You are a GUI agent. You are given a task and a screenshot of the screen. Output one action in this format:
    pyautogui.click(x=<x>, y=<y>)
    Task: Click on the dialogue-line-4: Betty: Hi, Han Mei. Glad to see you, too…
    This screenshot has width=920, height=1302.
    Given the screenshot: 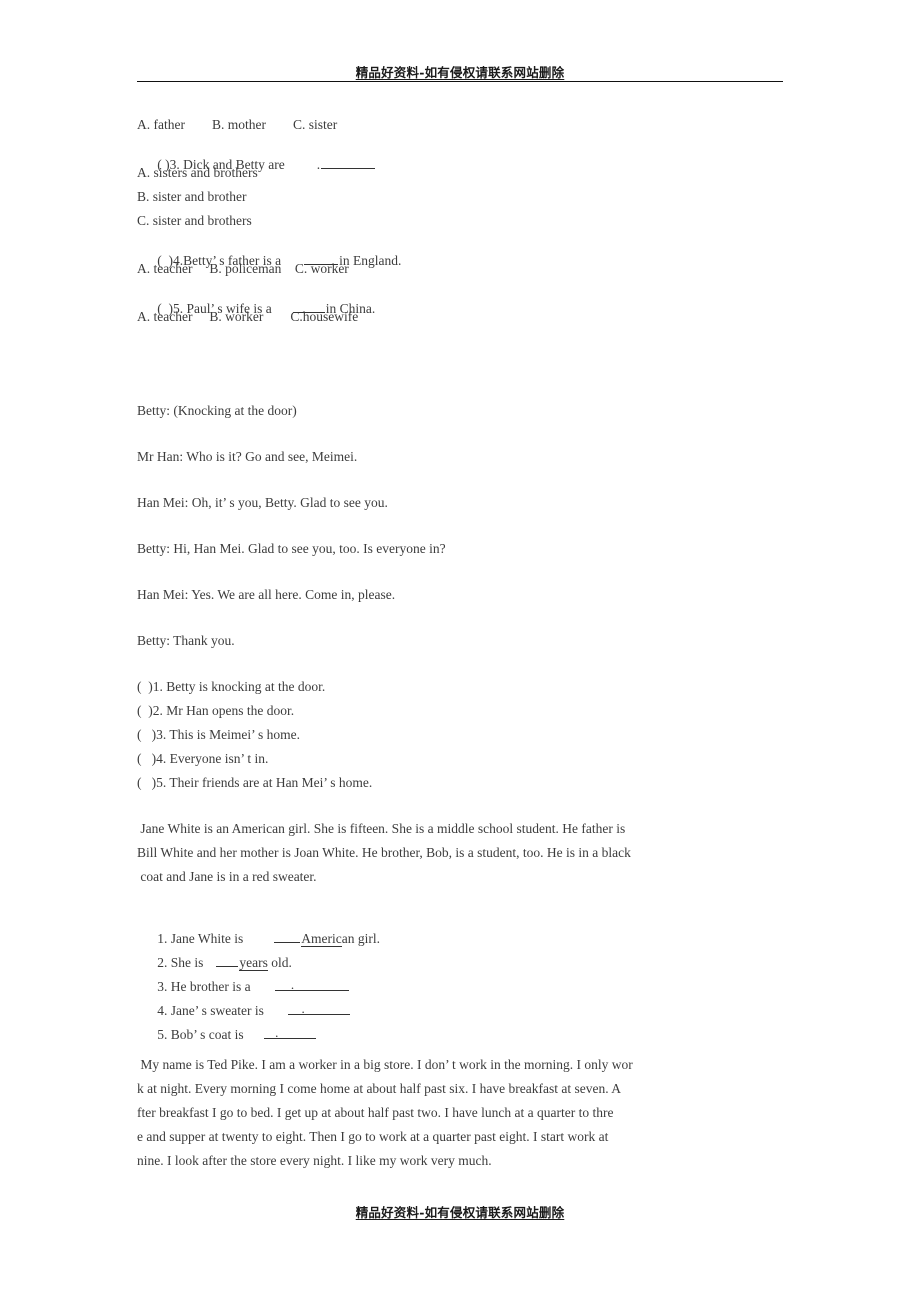 What is the action you would take?
    pyautogui.click(x=291, y=548)
    